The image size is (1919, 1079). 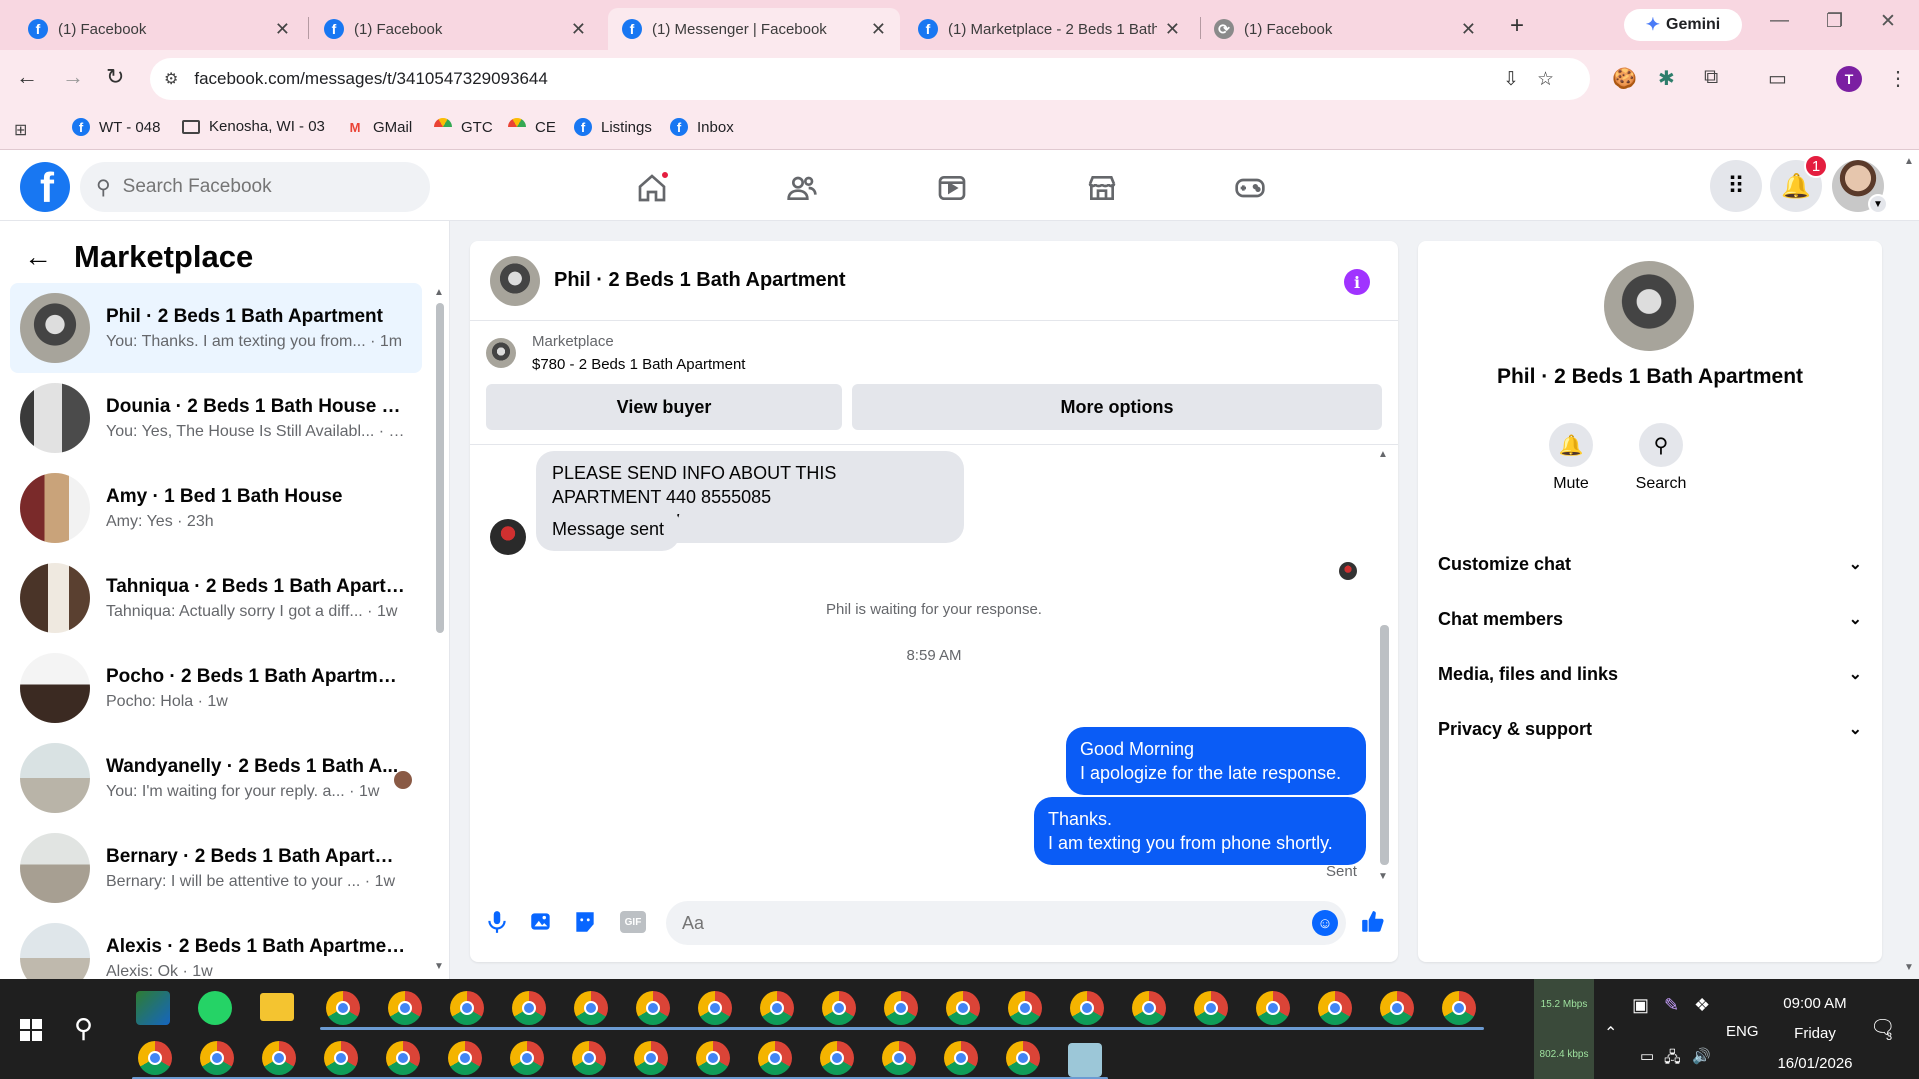 I want to click on facebook-search: ⚲, so click(x=255, y=187).